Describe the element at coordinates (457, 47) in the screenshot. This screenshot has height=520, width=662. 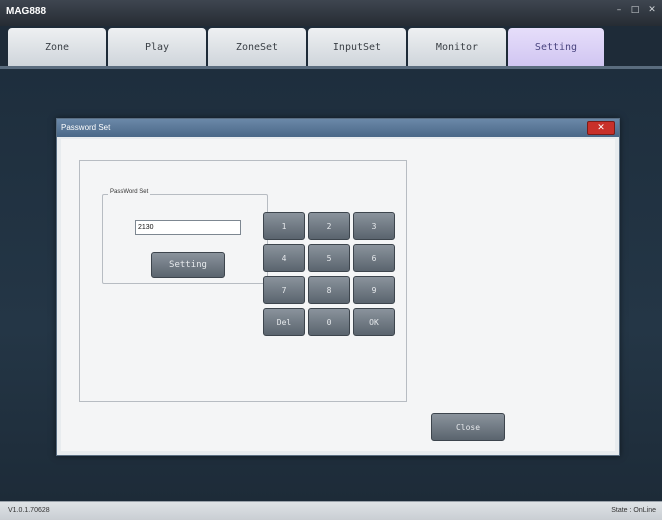
I see `tab-monitor: Monitor` at that location.